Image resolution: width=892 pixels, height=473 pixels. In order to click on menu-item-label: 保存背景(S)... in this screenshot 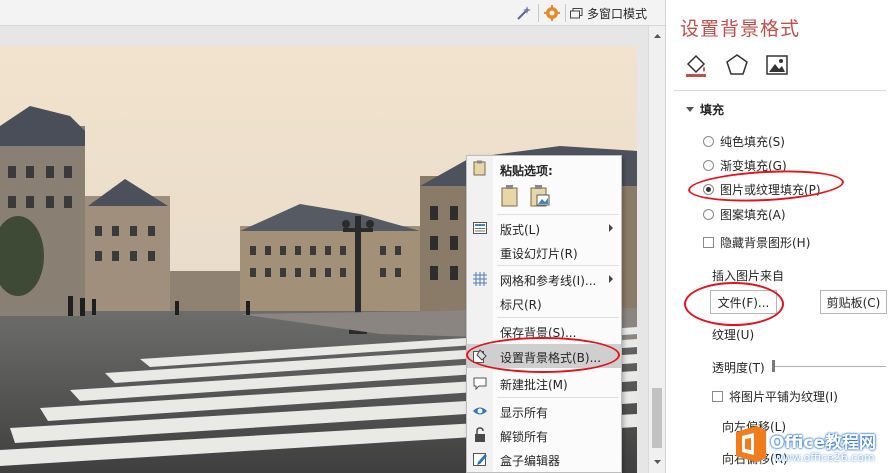, I will do `click(538, 333)`.